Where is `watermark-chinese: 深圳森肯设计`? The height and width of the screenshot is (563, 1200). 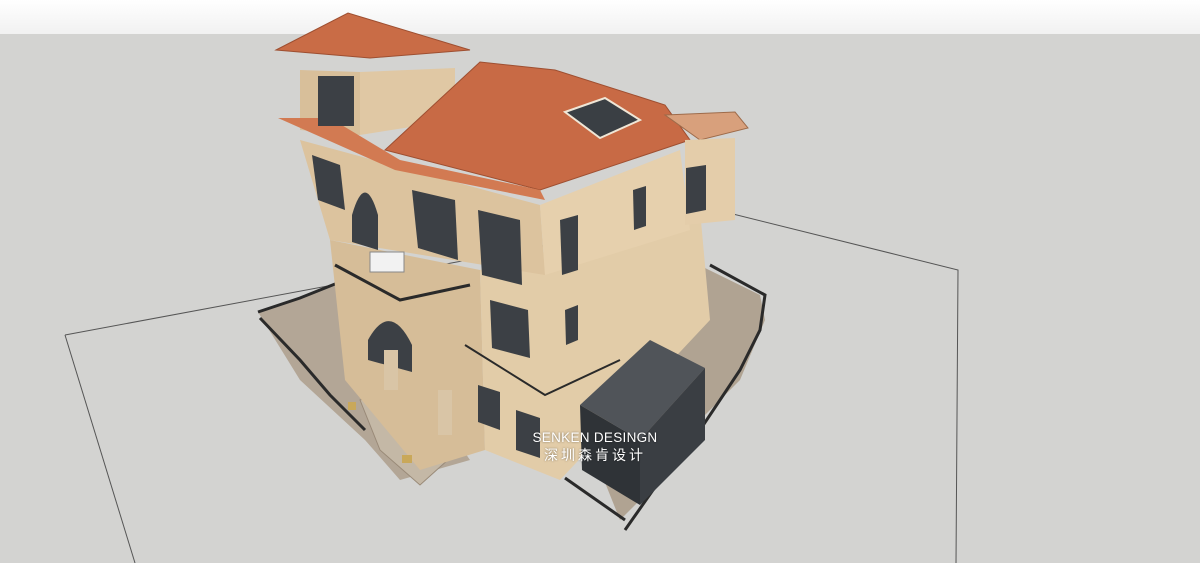 watermark-chinese: 深圳森肯设计 is located at coordinates (595, 456).